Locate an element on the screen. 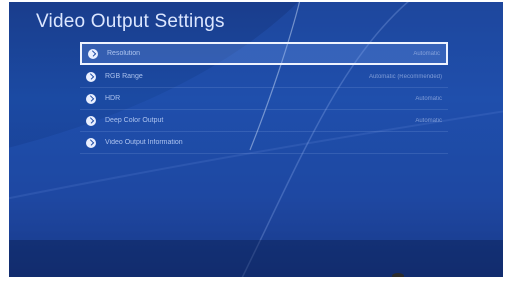 The width and height of the screenshot is (512, 282). menu-item-label: RGB Range is located at coordinates (124, 76).